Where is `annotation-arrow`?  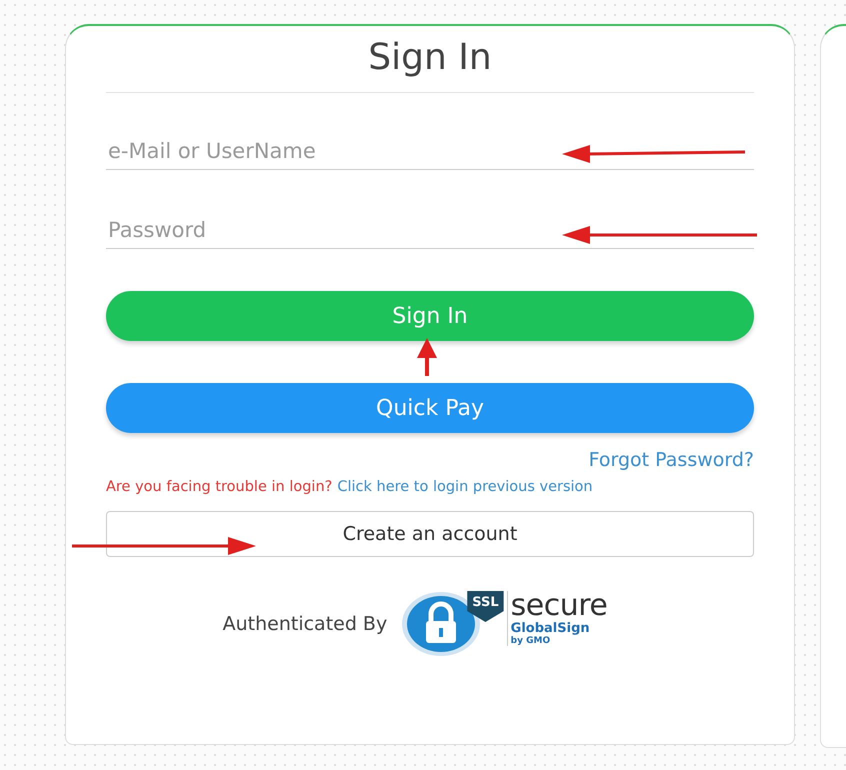
annotation-arrow is located at coordinates (427, 357).